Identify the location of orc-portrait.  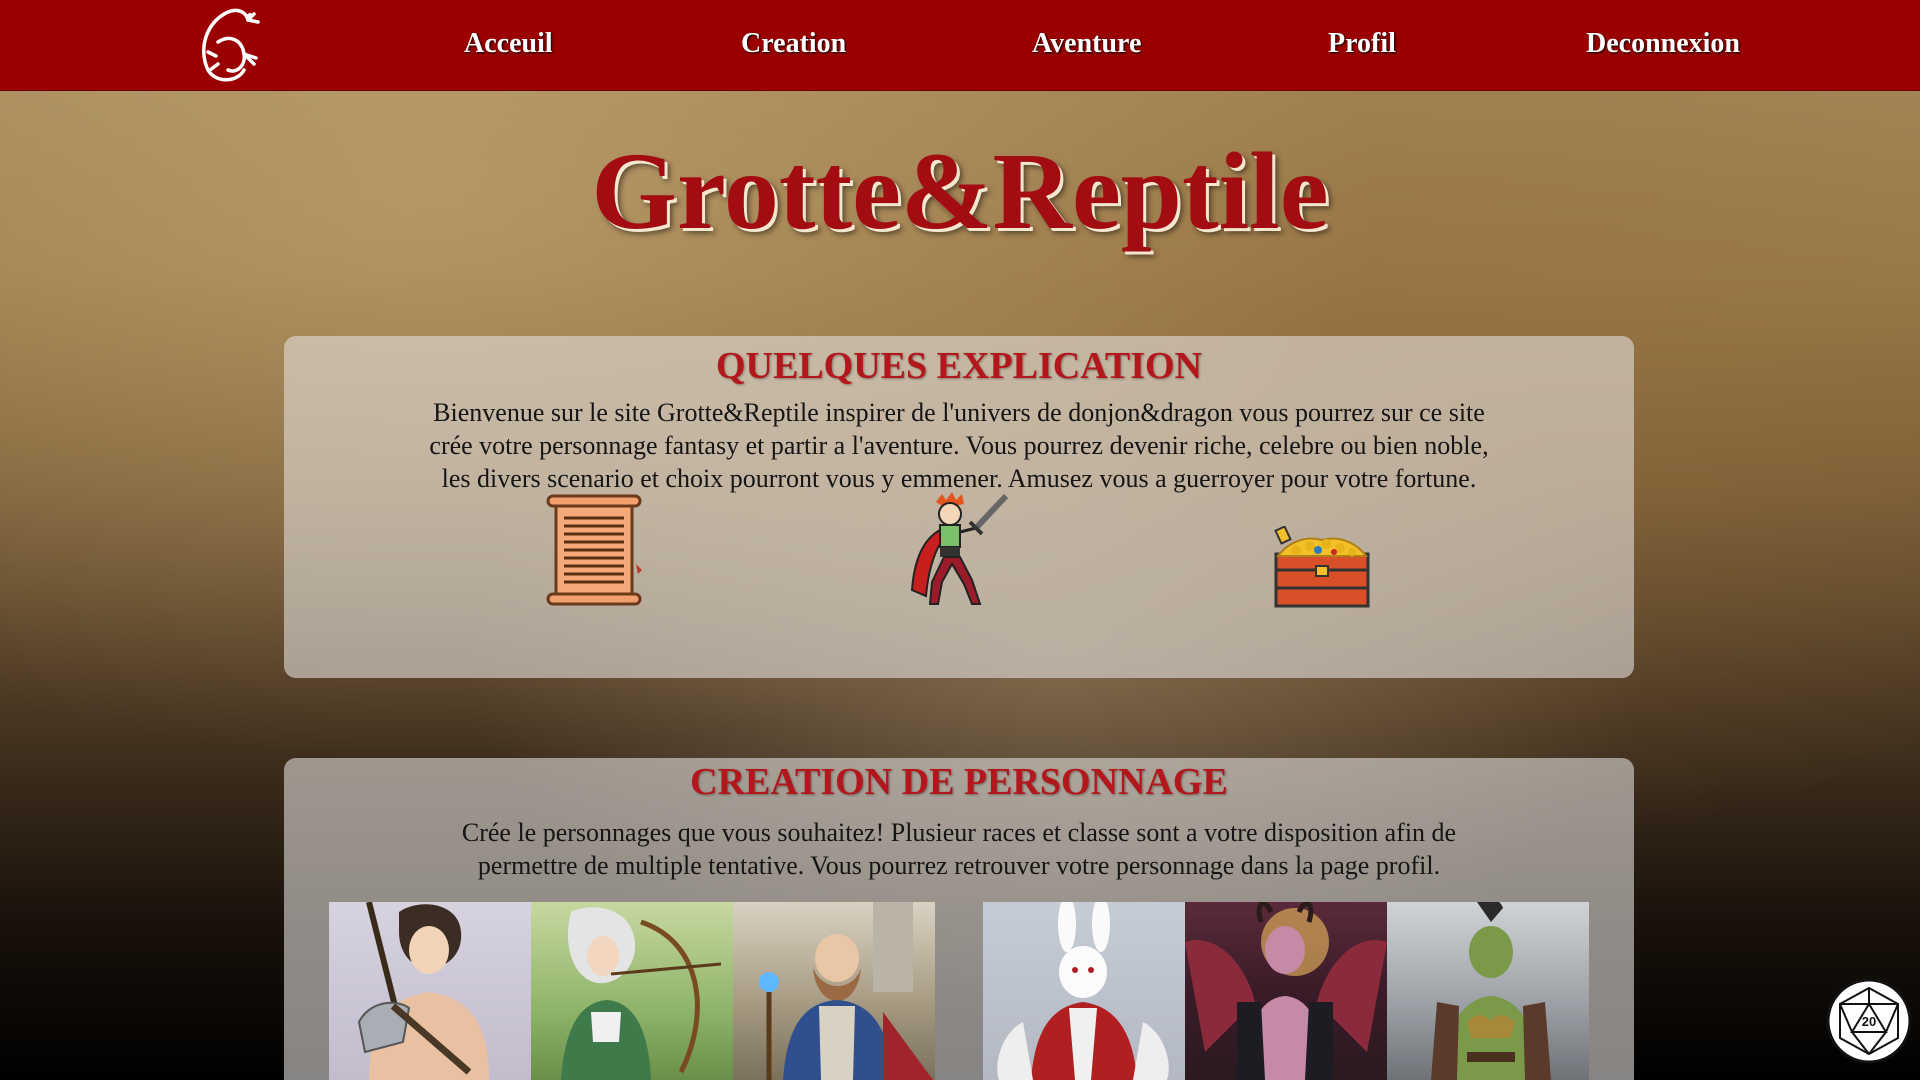
(1488, 991).